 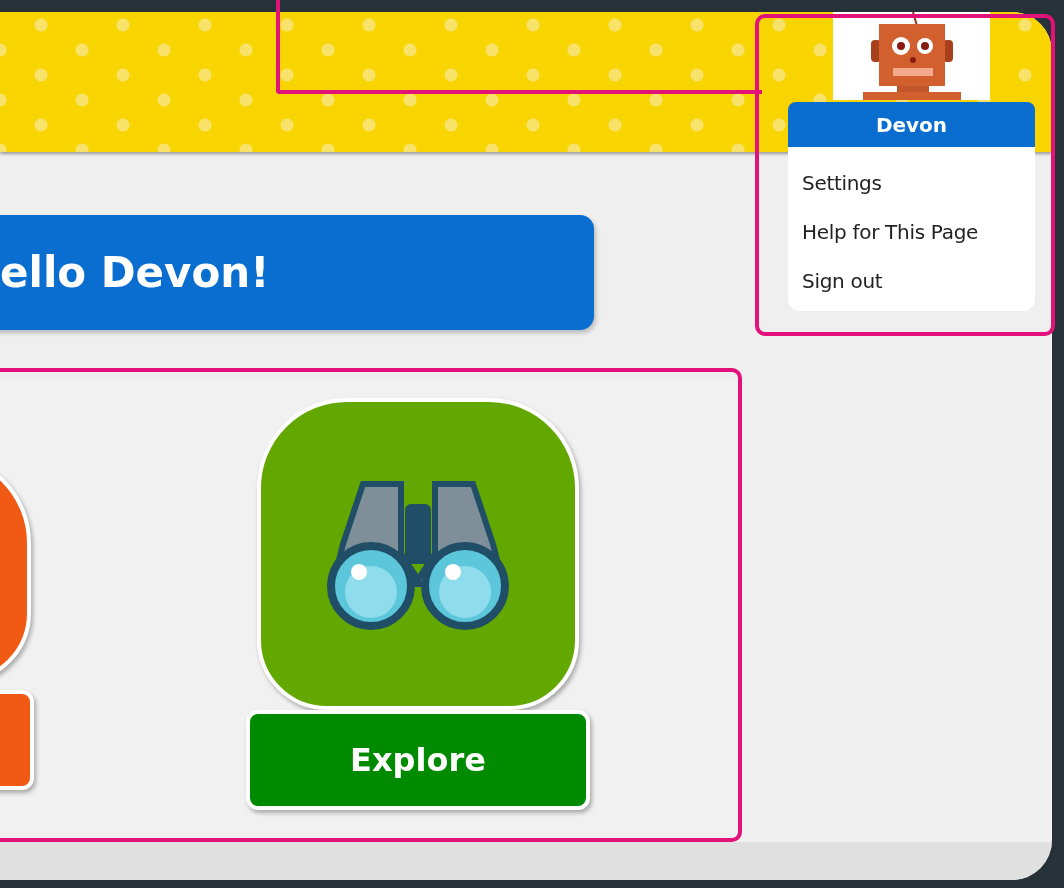 What do you see at coordinates (911, 124) in the screenshot?
I see `user-name-bar: Devon` at bounding box center [911, 124].